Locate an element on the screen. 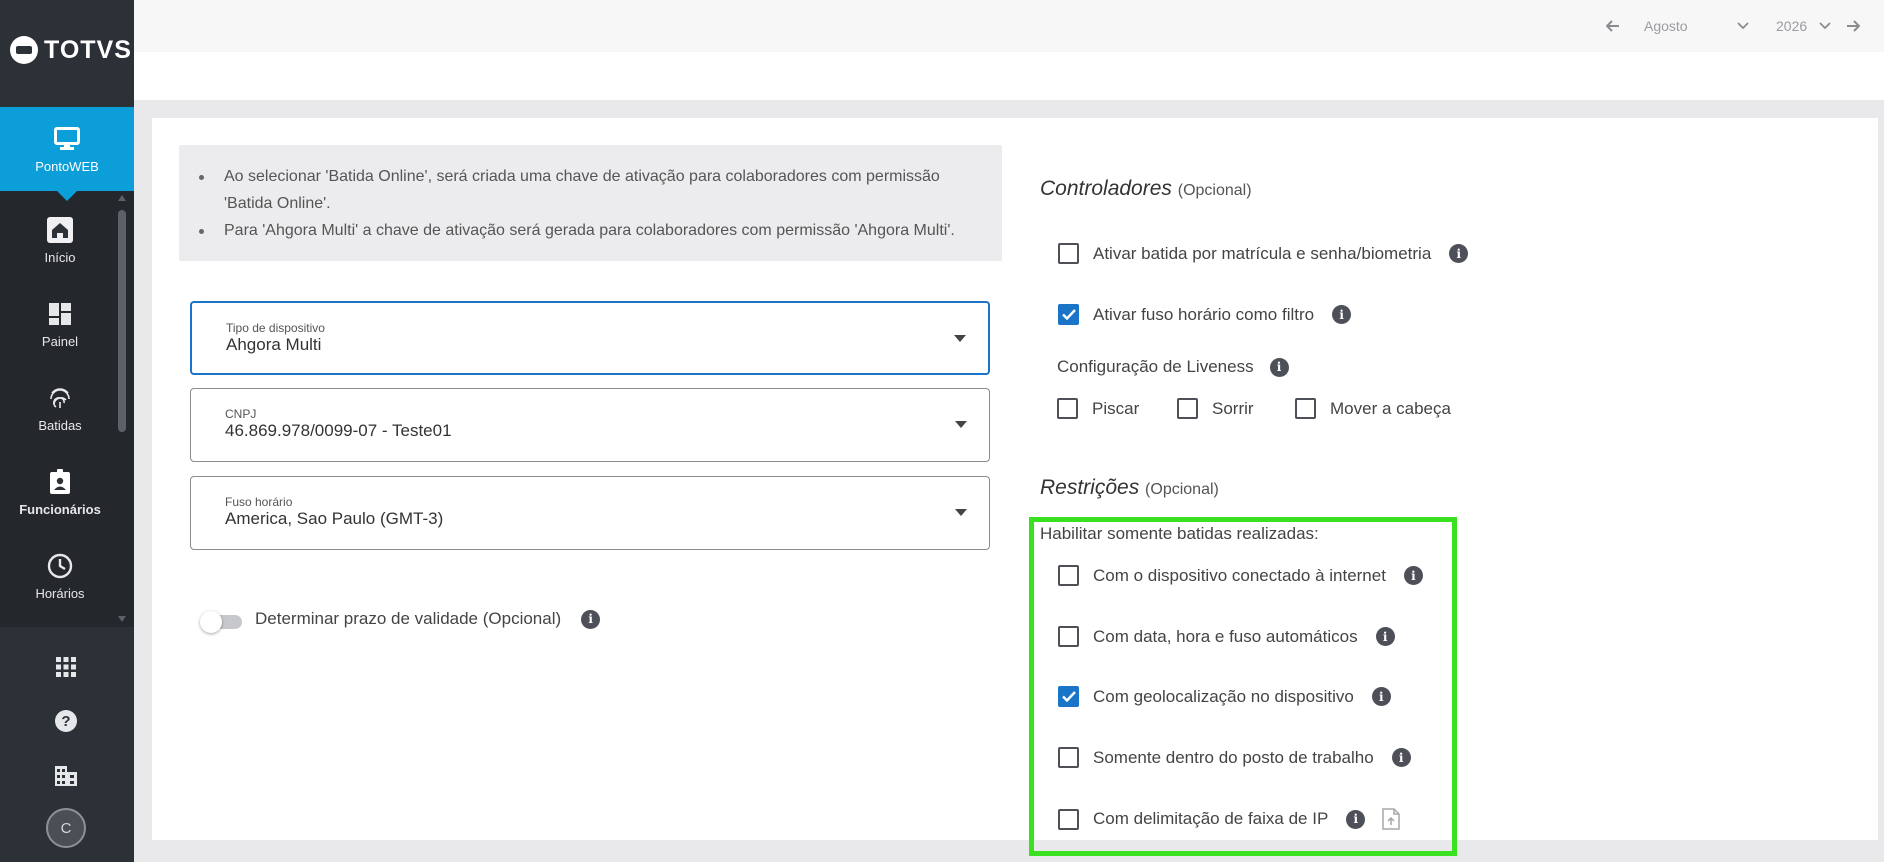  sidebar-item-label: Funcionários is located at coordinates (60, 509).